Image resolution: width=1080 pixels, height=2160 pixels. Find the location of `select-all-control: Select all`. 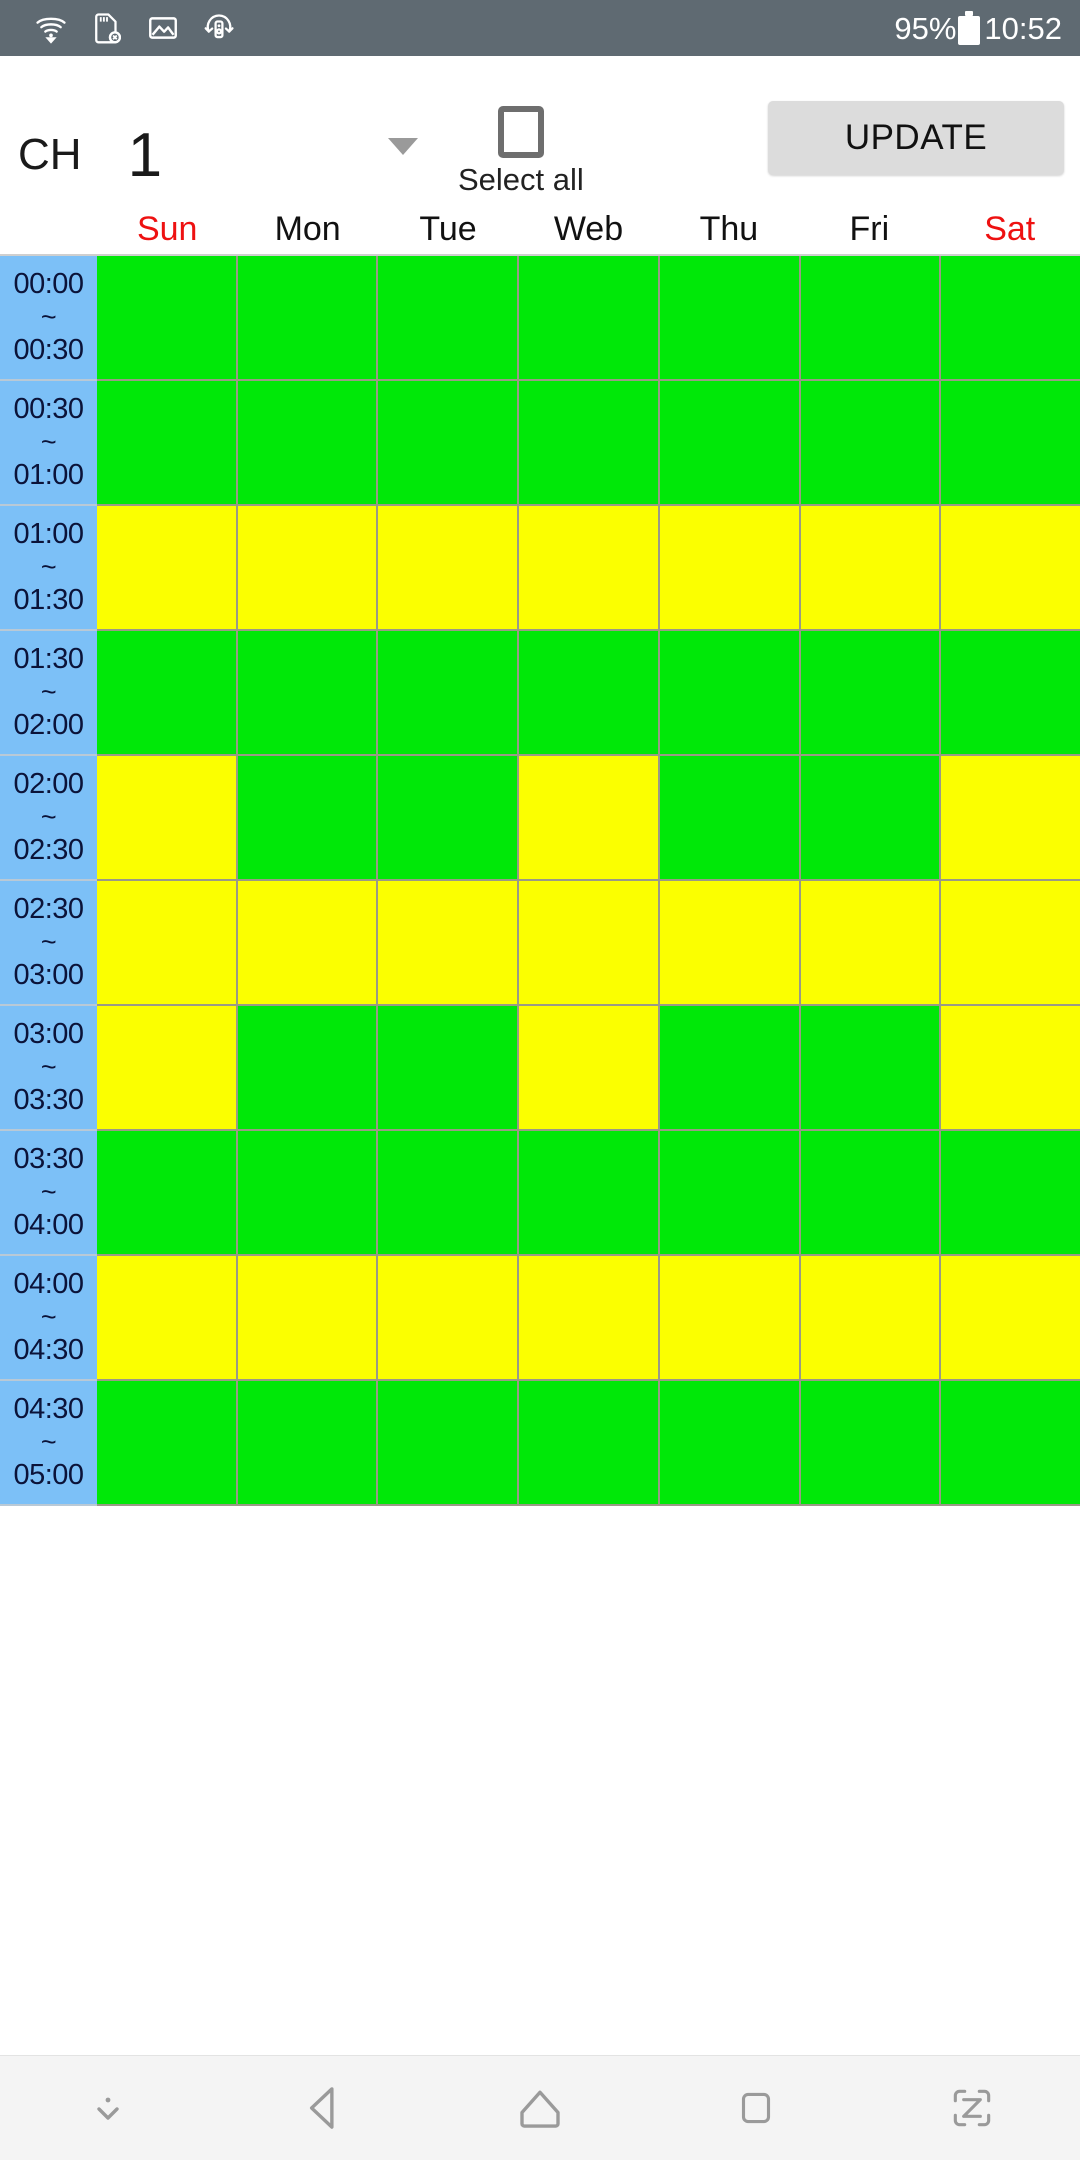

select-all-control: Select all is located at coordinates (521, 150).